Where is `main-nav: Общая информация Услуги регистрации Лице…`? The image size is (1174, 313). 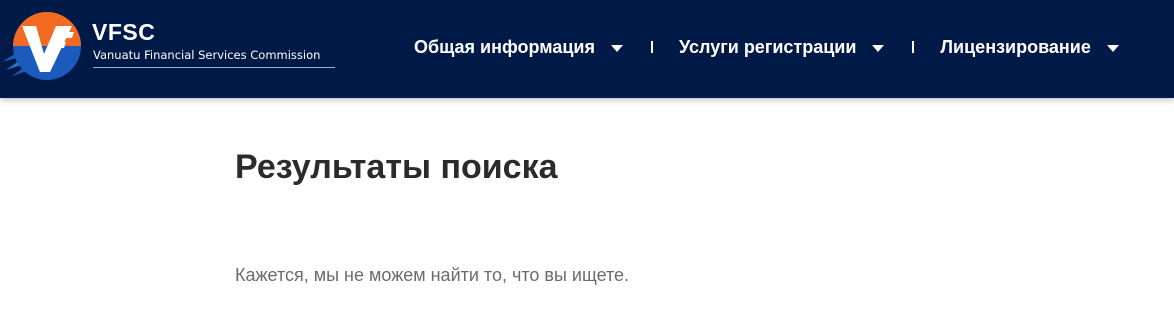
main-nav: Общая информация Услуги регистрации Лице… is located at coordinates (766, 47).